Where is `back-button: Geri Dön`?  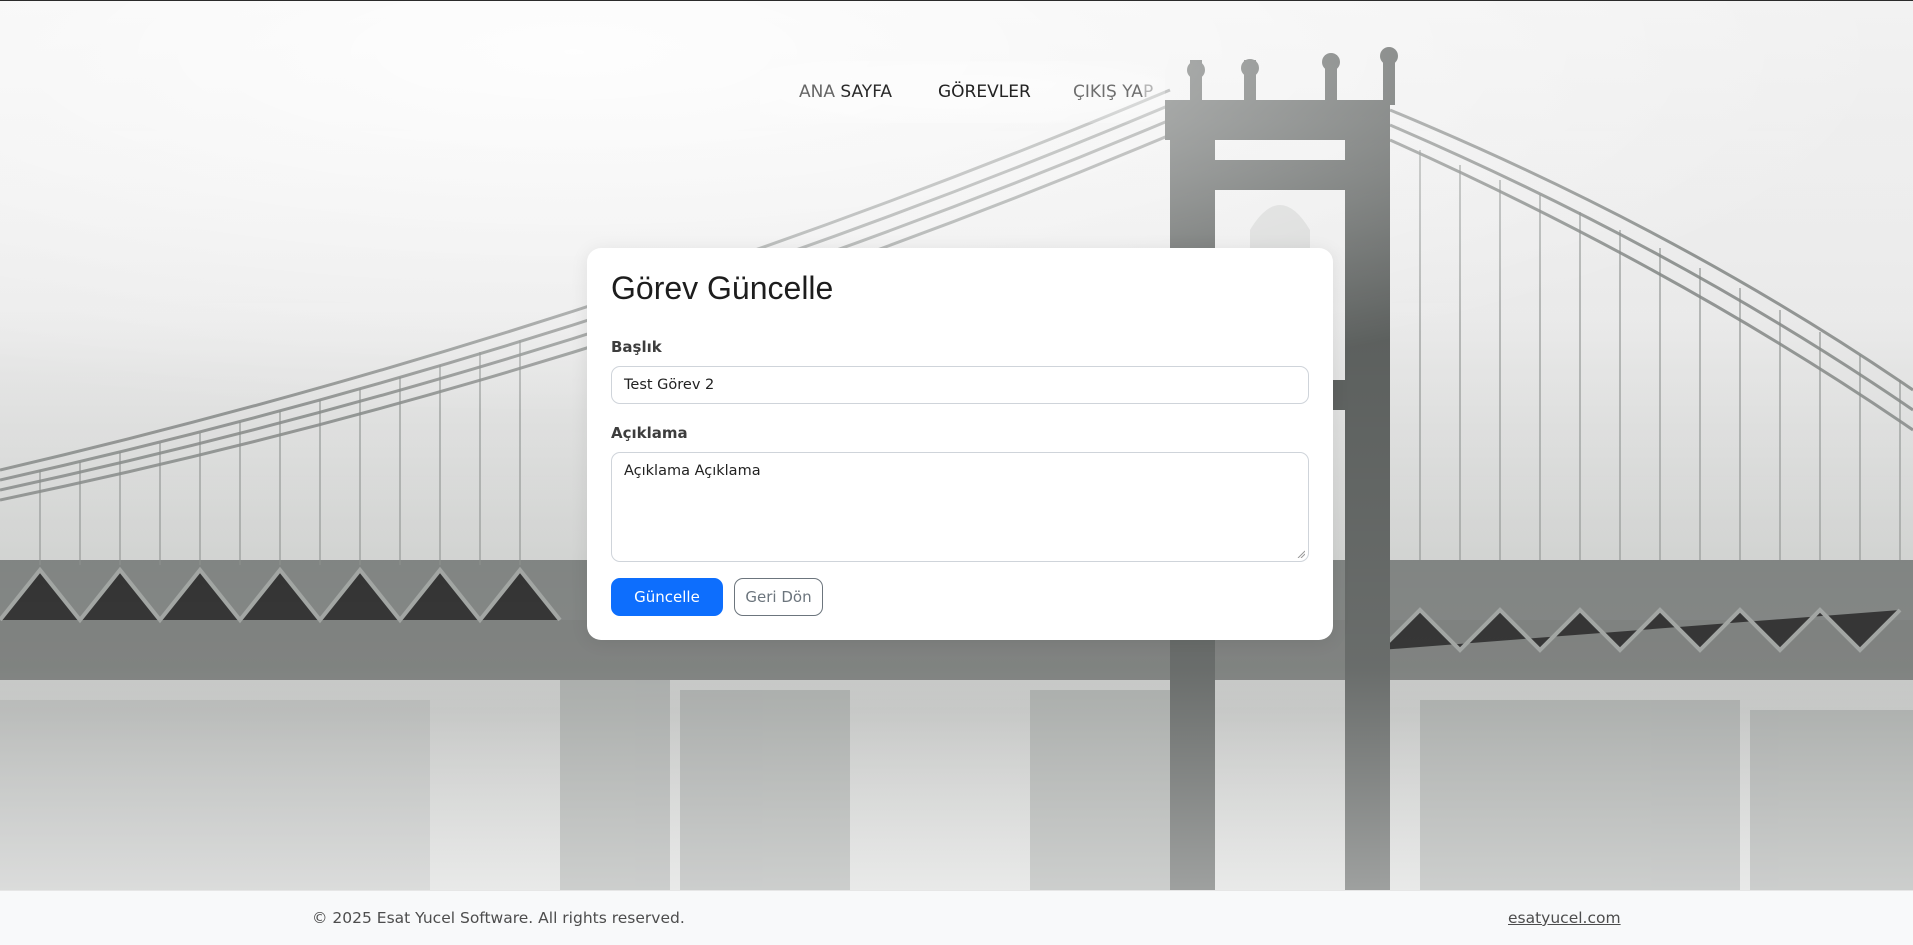
back-button: Geri Dön is located at coordinates (778, 597).